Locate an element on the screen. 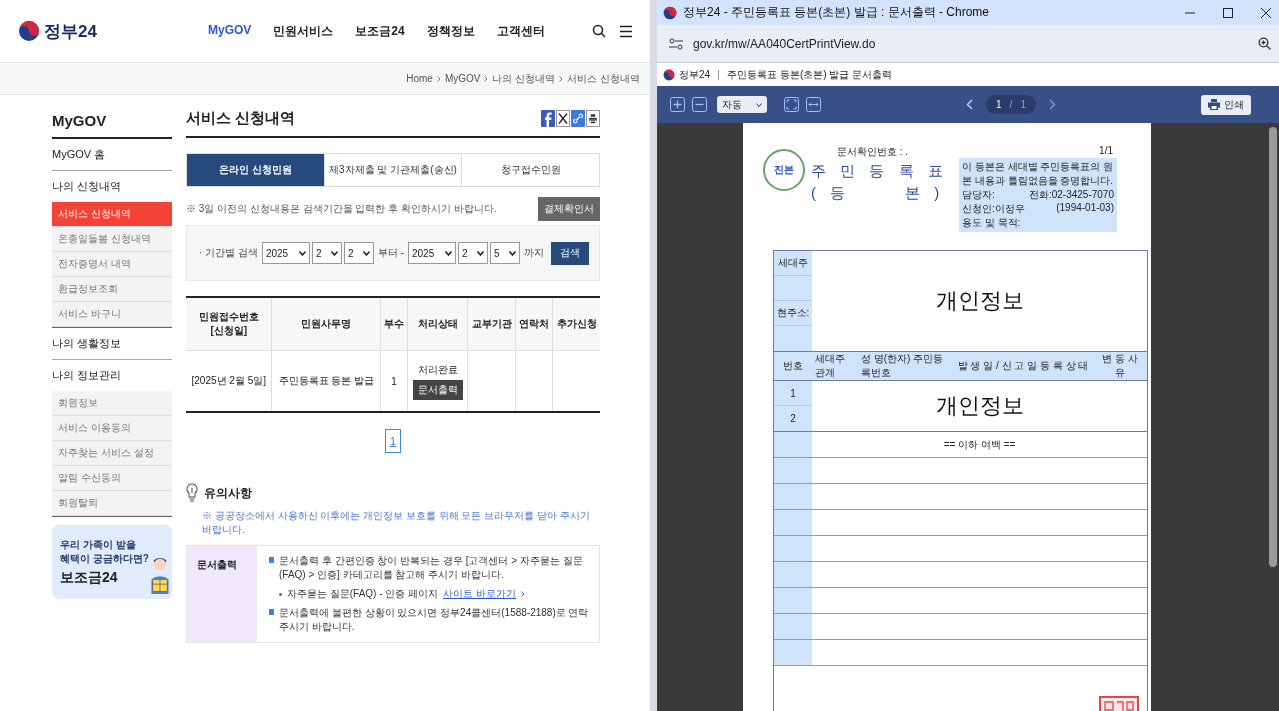  site-logo: 정부24 is located at coordinates (70, 31).